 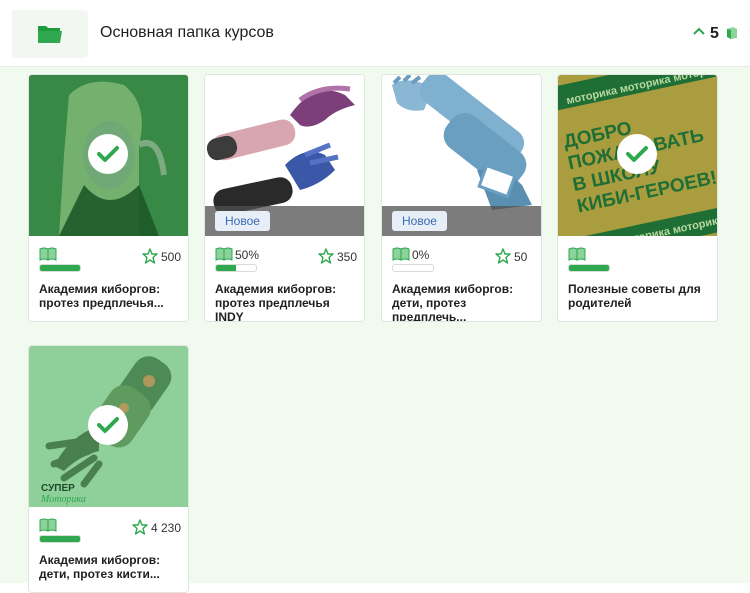 I want to click on chevron-up-icon, so click(x=699, y=31).